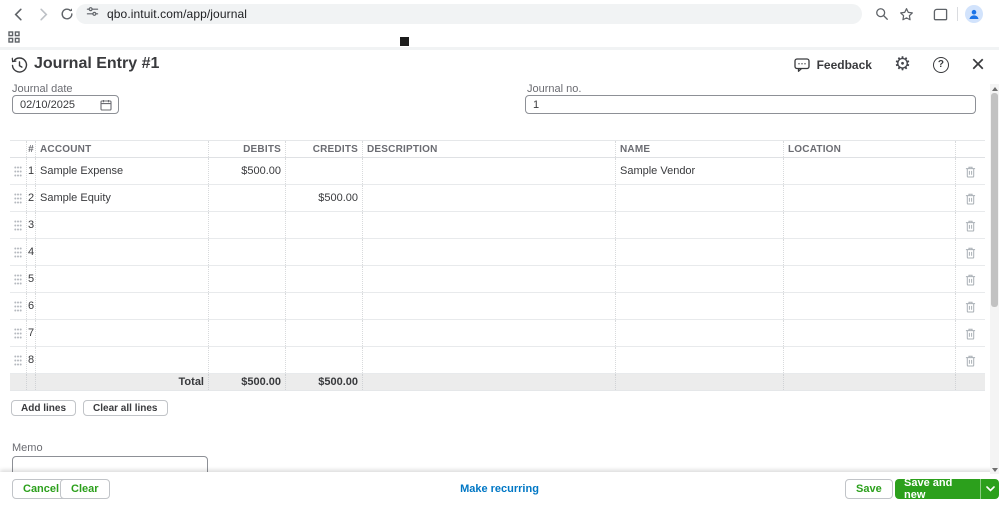  I want to click on page-title: Journal Entry #1, so click(97, 63).